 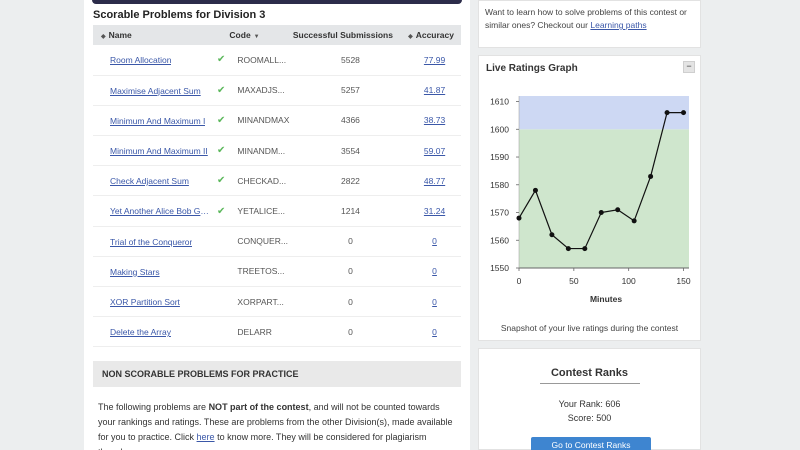 What do you see at coordinates (434, 35) in the screenshot?
I see `header-acc: ◆ Accuracy` at bounding box center [434, 35].